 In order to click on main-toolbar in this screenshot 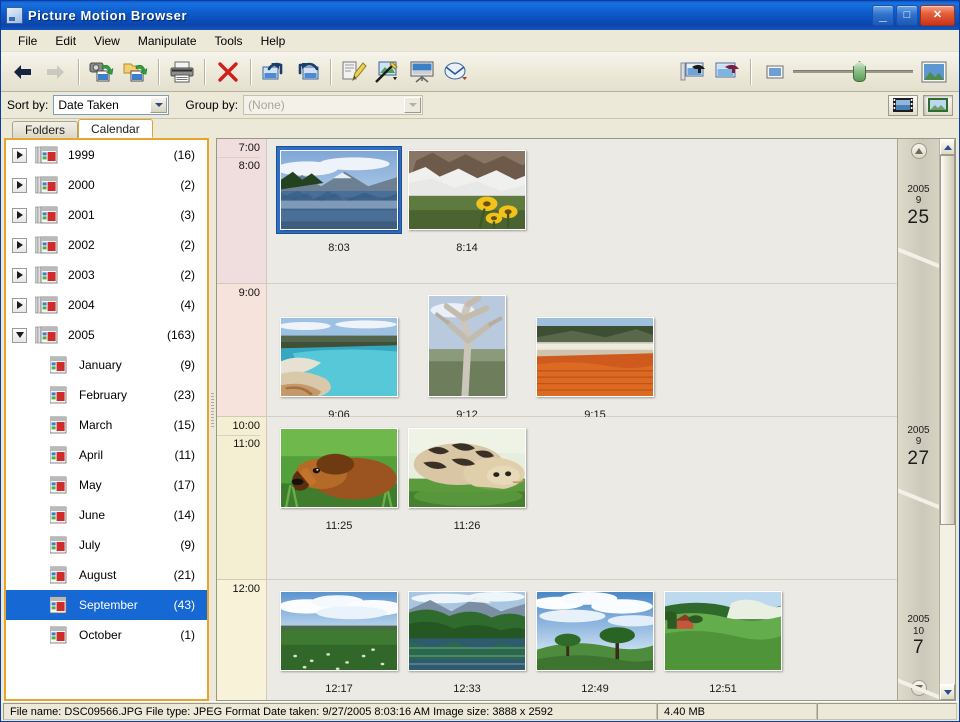, I will do `click(480, 72)`.